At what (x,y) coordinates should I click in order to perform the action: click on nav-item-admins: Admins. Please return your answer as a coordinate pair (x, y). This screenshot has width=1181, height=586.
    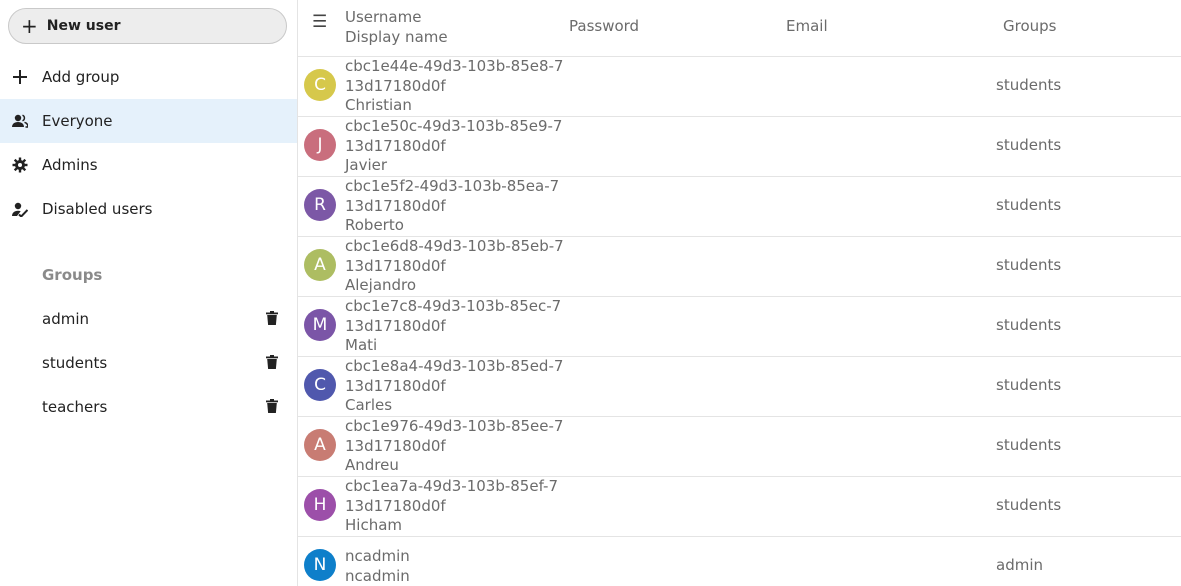
    Looking at the image, I should click on (148, 165).